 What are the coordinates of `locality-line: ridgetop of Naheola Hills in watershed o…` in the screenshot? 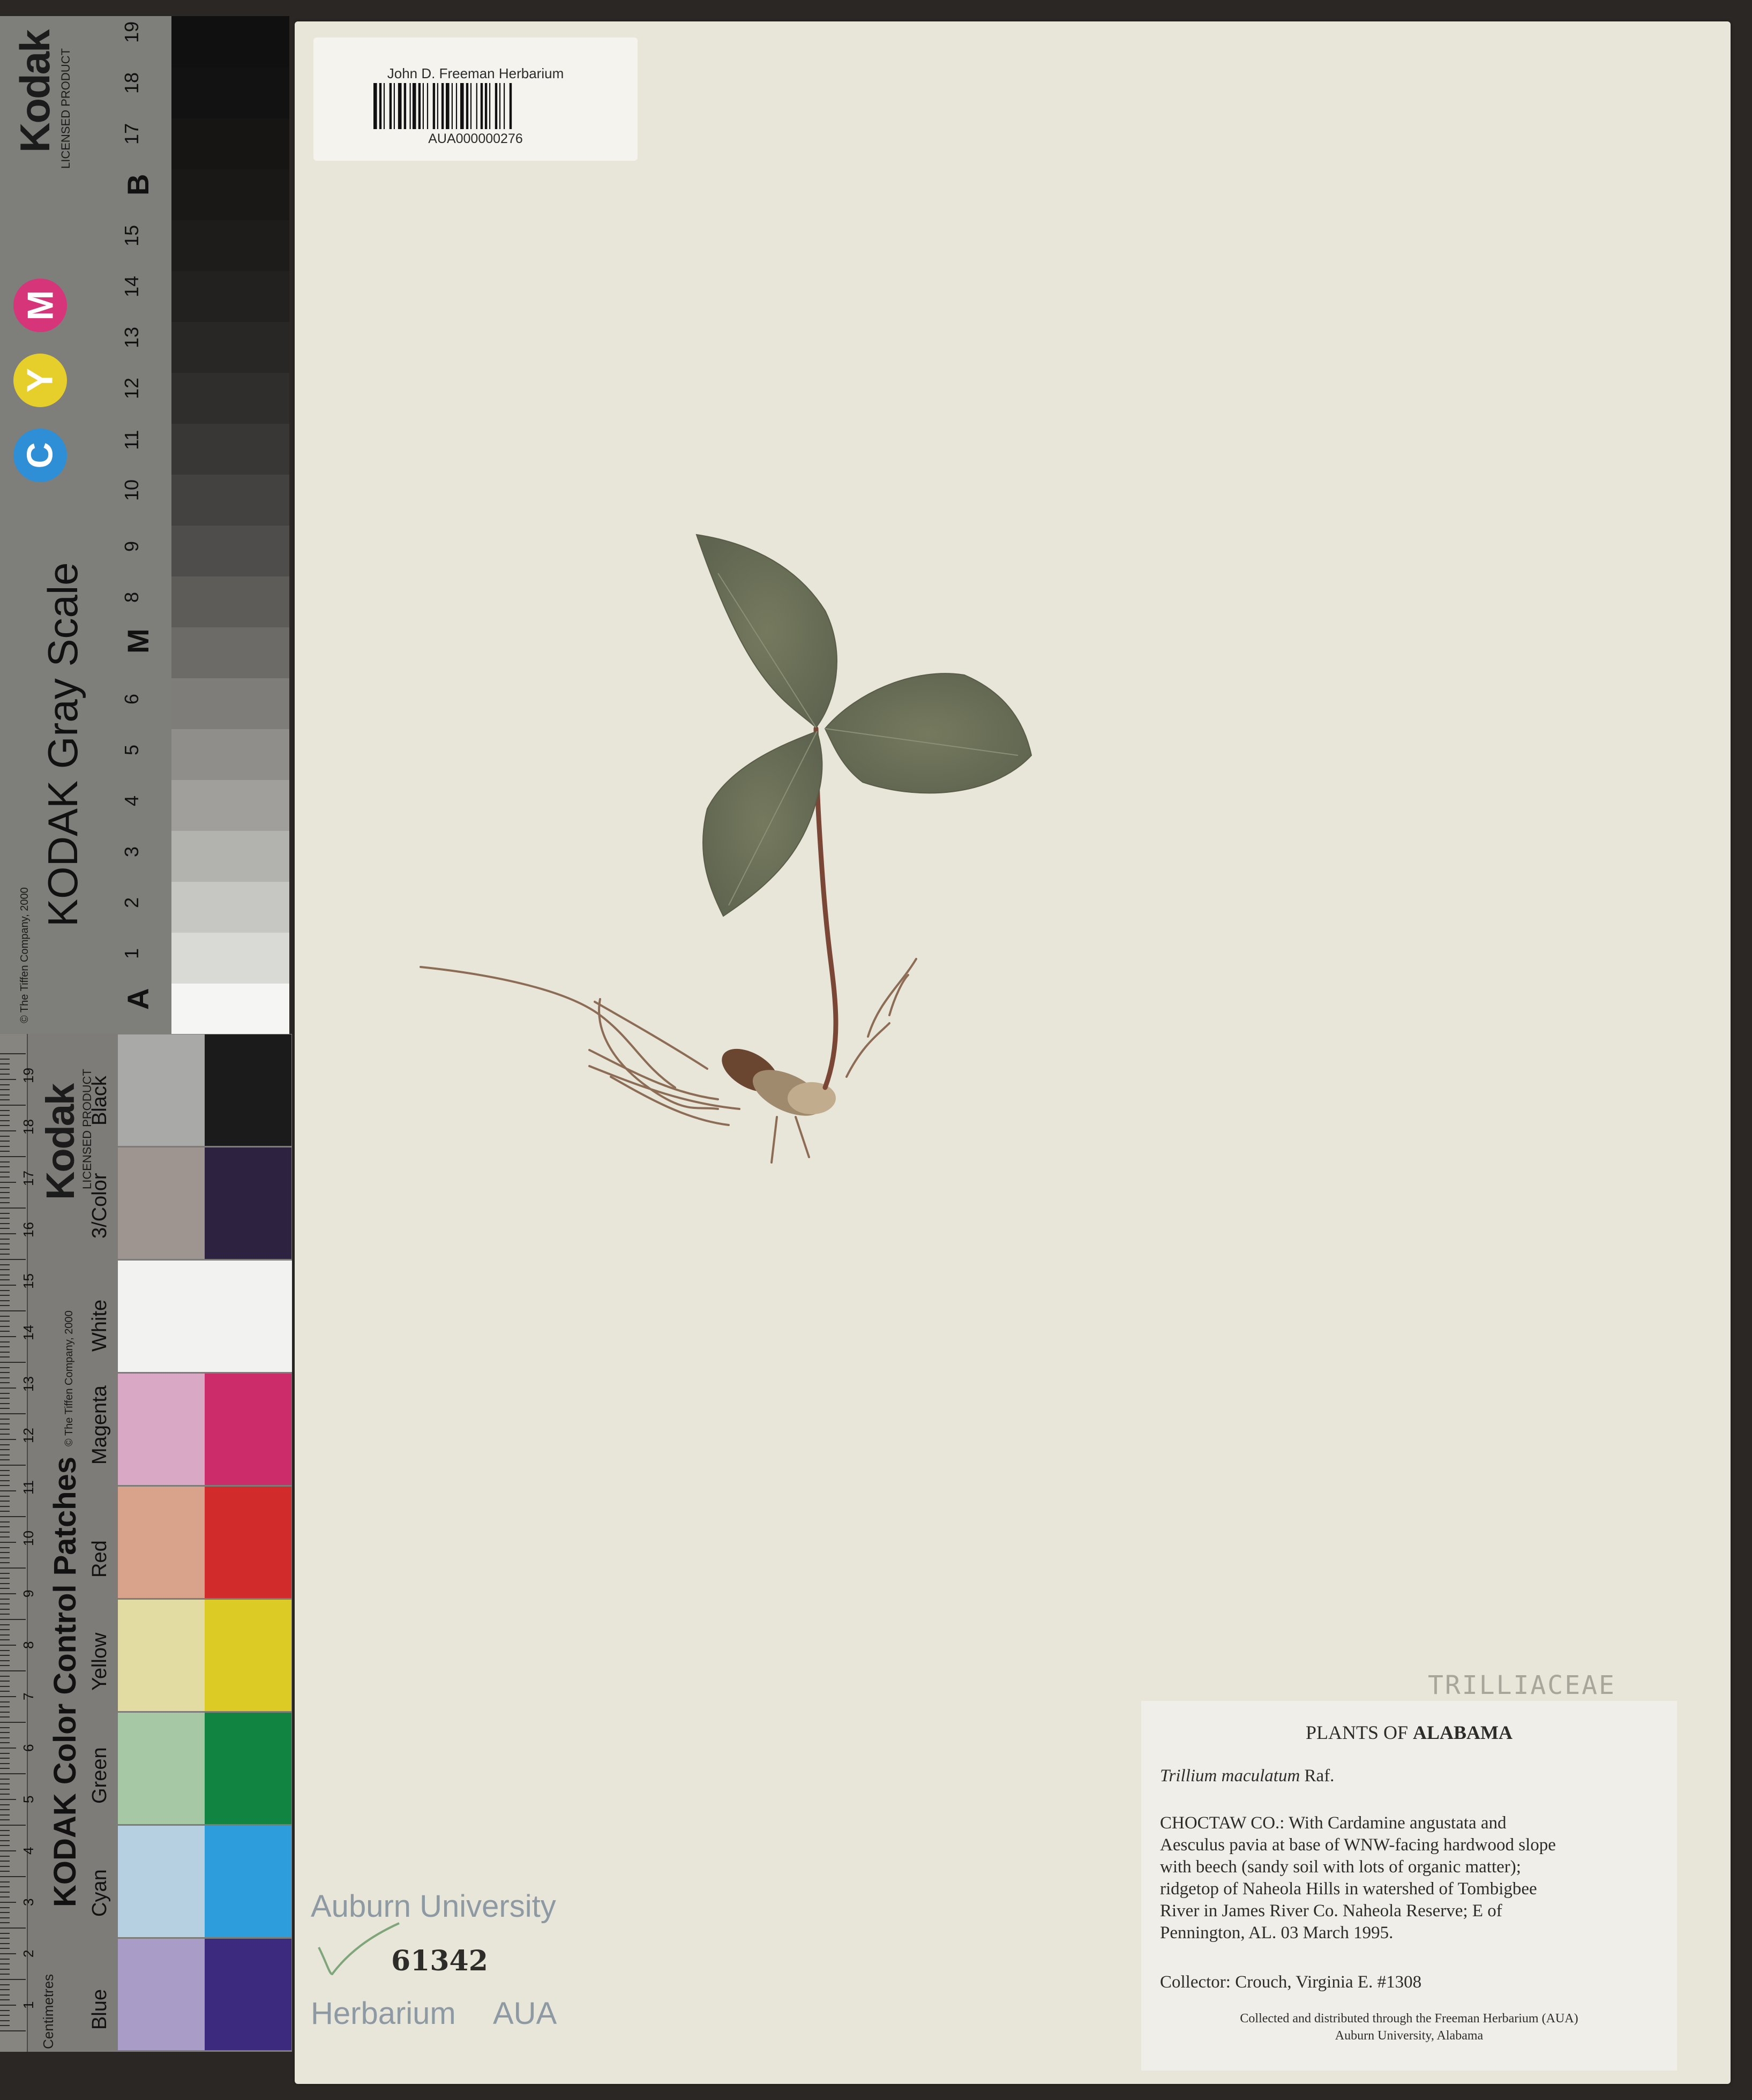 It's located at (1349, 1889).